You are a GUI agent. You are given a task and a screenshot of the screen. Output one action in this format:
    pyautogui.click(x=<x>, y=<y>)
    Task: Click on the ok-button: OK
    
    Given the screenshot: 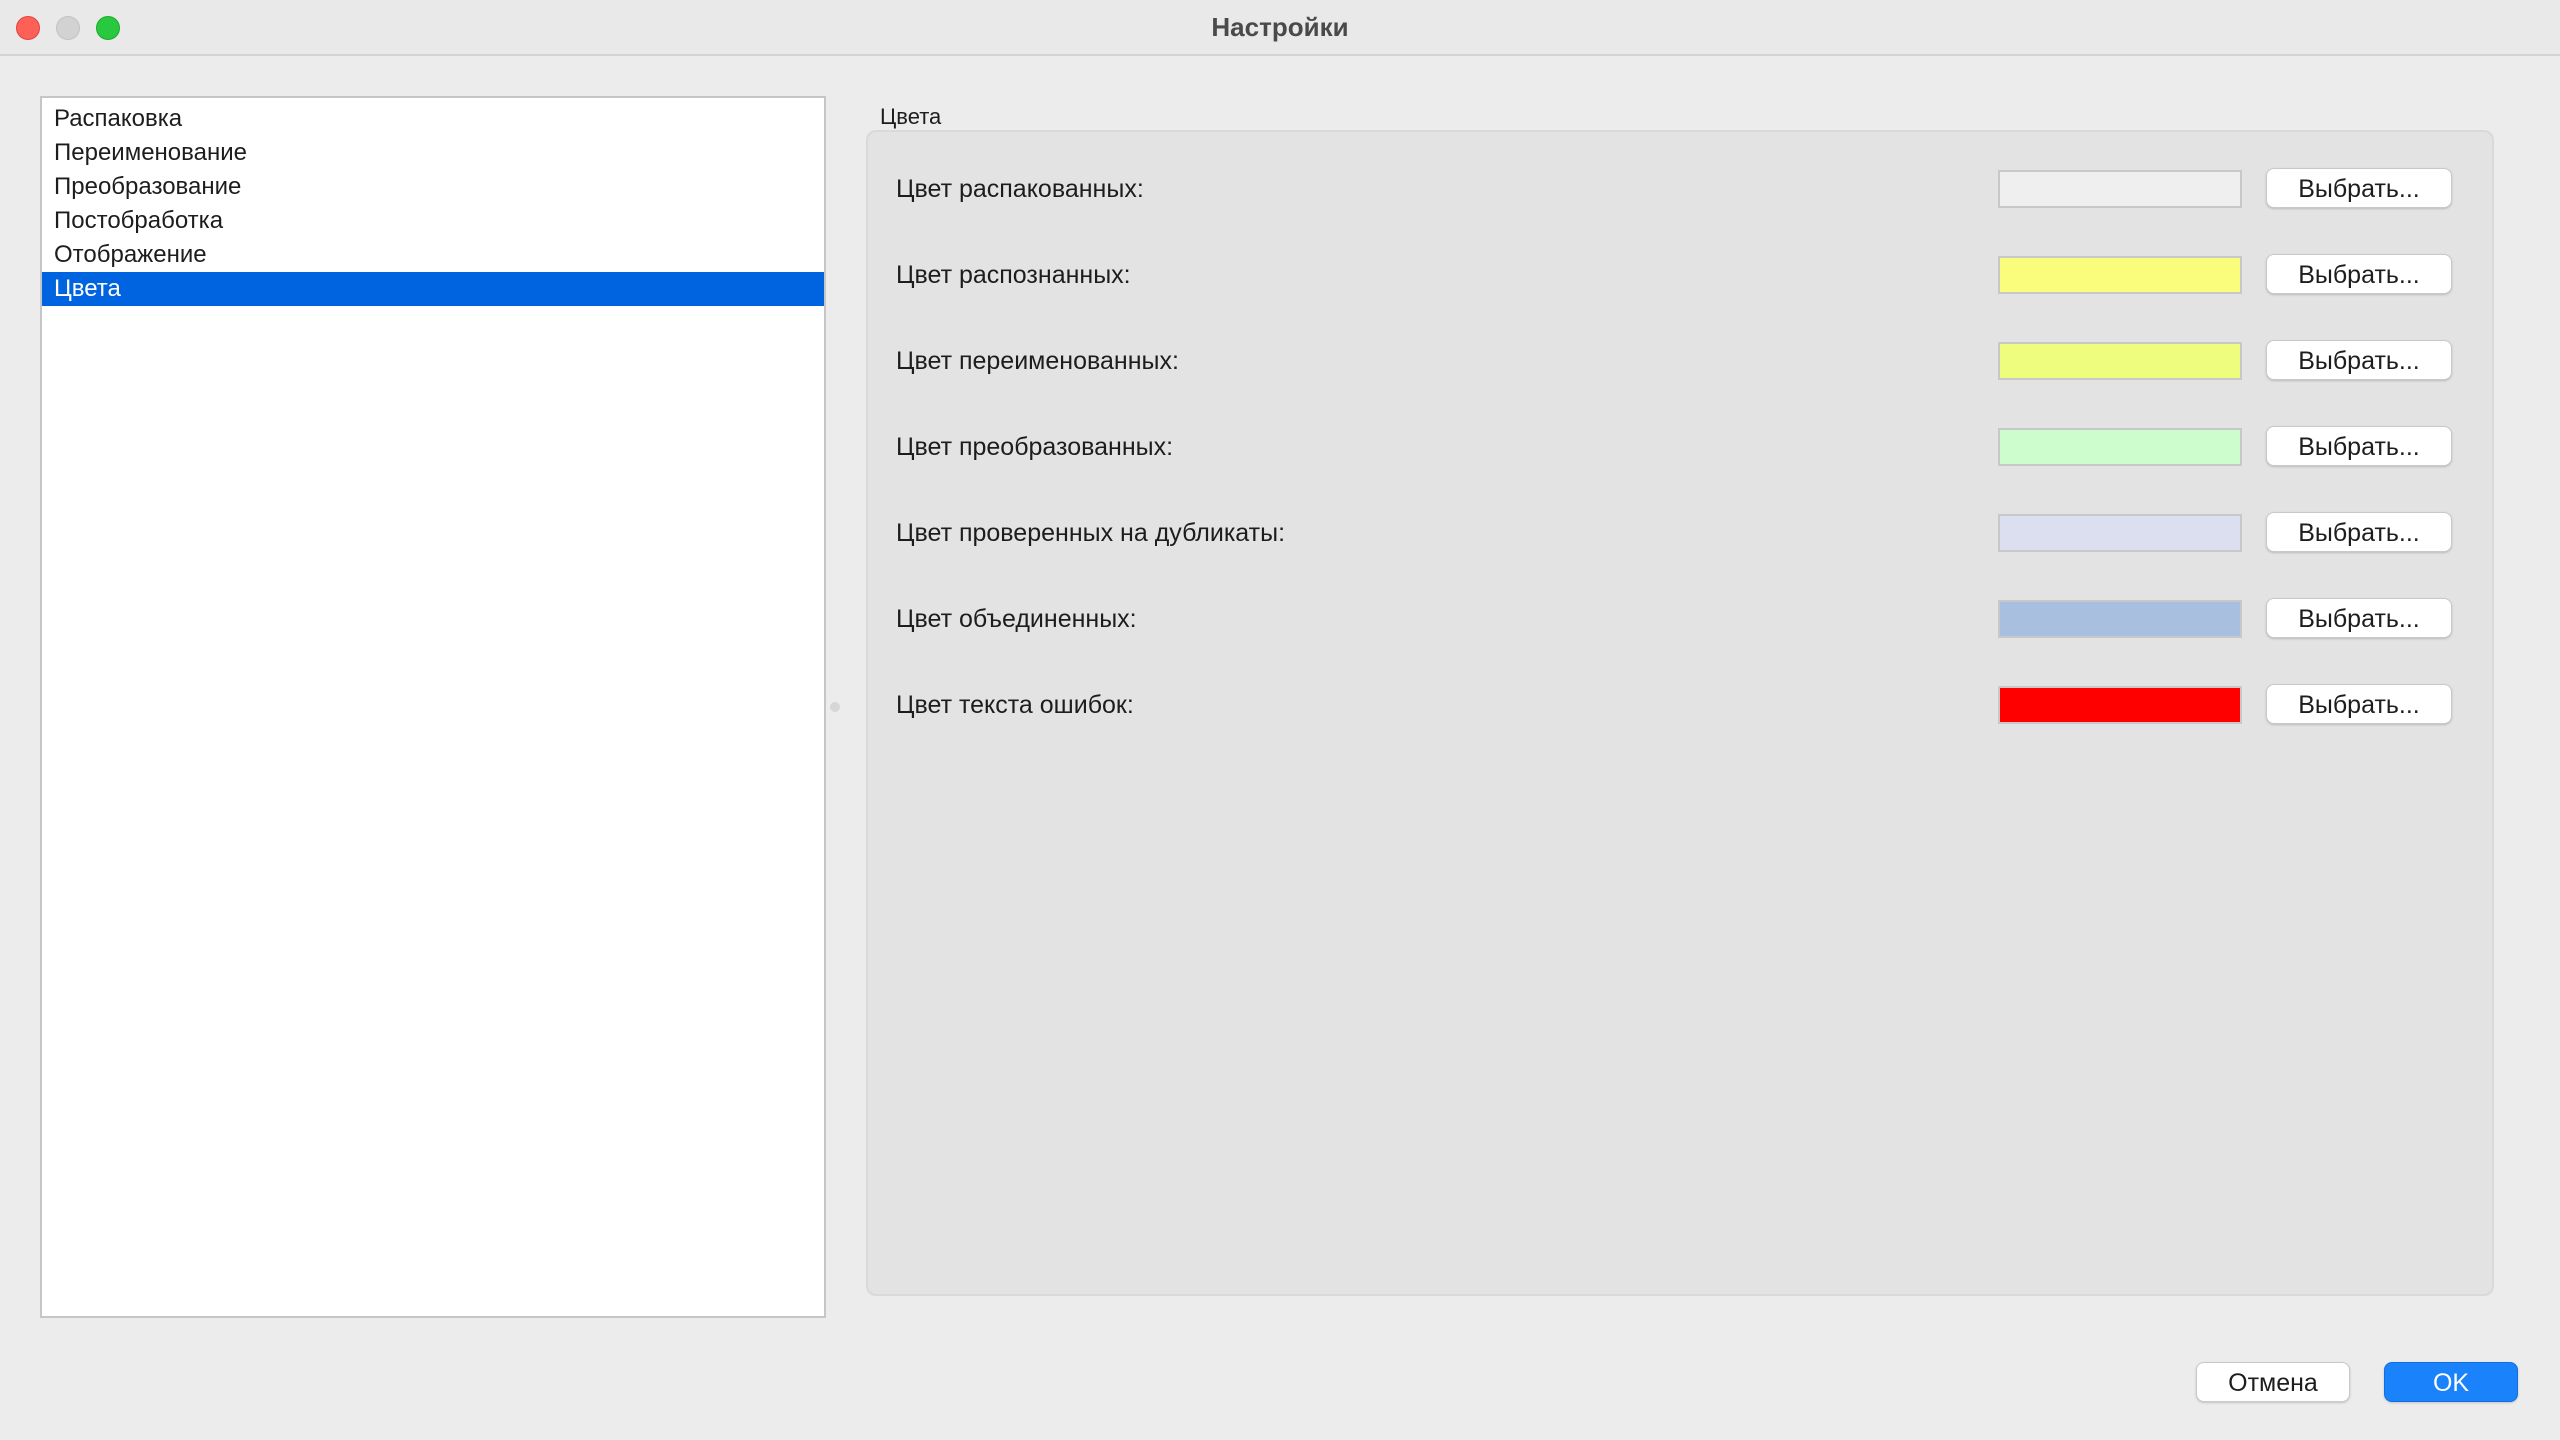 What is the action you would take?
    pyautogui.click(x=2451, y=1382)
    